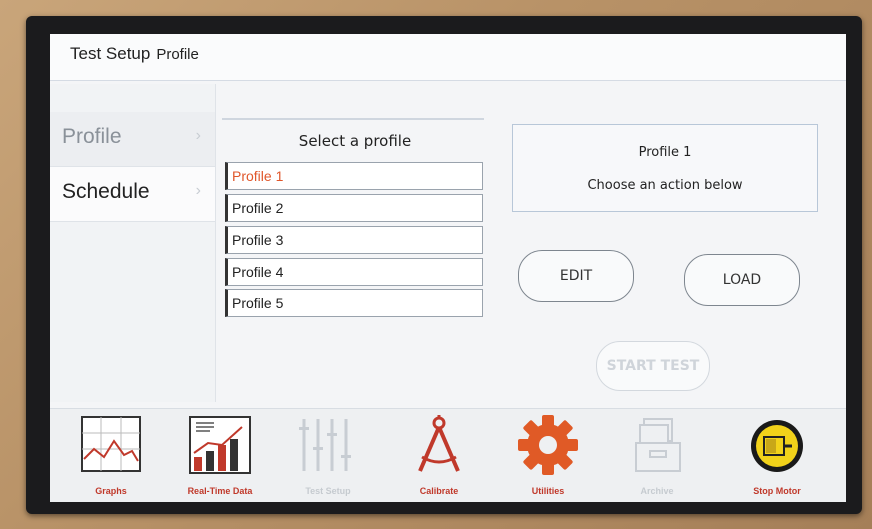  Describe the element at coordinates (110, 53) in the screenshot. I see `page-title: Test Setup` at that location.